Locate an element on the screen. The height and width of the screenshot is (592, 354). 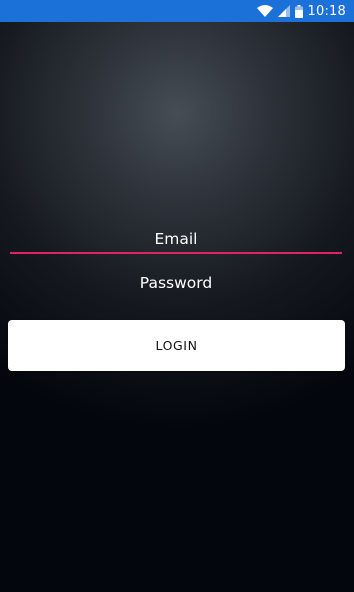
cell-signal-icon is located at coordinates (283, 11).